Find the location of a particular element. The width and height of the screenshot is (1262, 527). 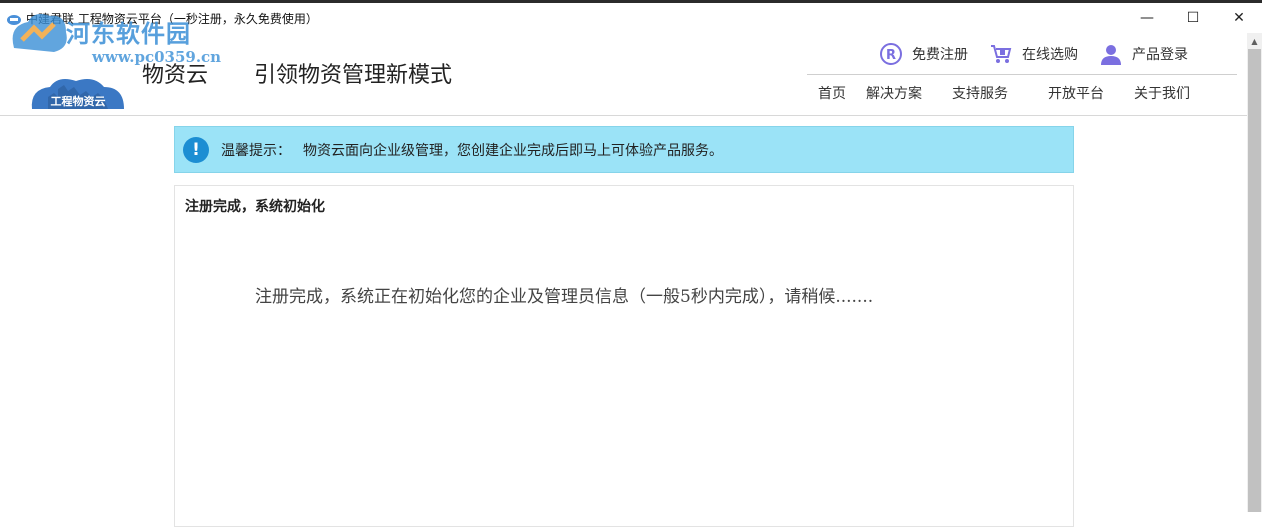

registered-icon: R is located at coordinates (891, 54).